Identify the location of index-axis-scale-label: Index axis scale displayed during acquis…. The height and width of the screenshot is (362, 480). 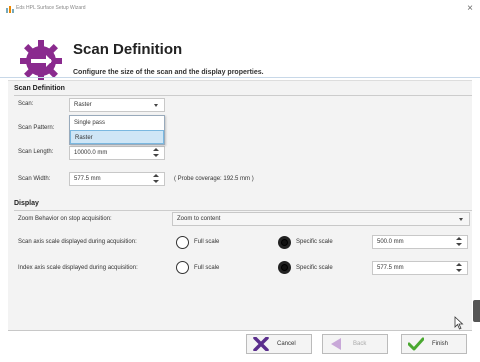
(78, 268).